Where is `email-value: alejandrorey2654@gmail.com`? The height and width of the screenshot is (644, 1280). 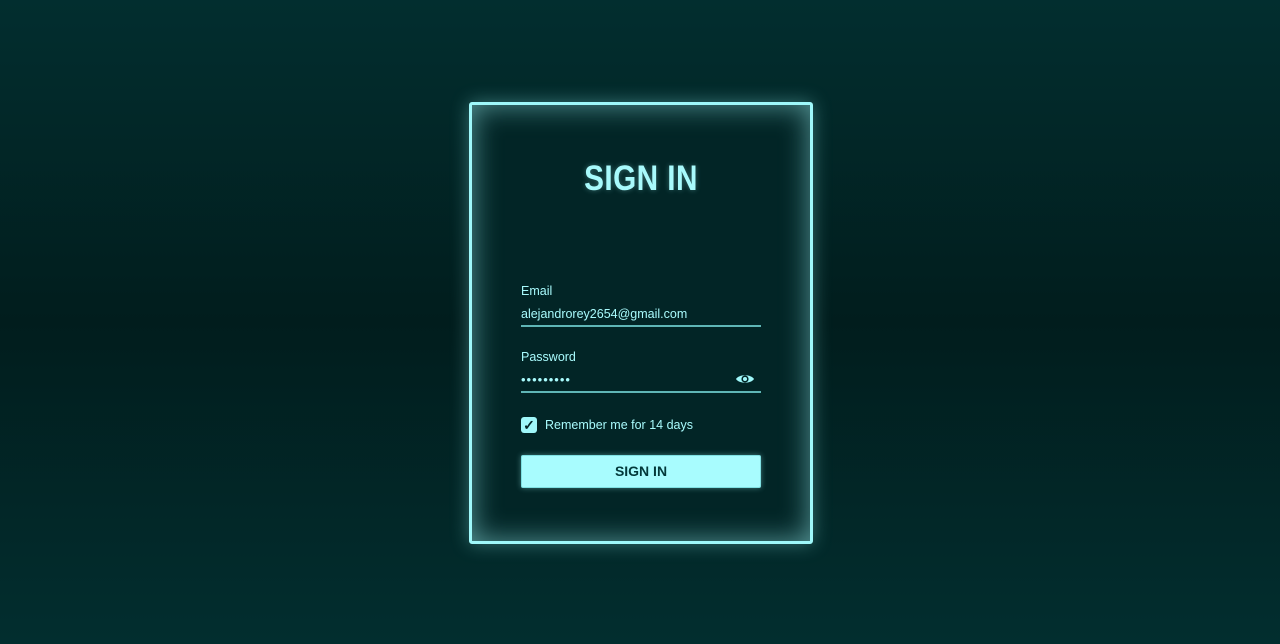
email-value: alejandrorey2654@gmail.com is located at coordinates (604, 314).